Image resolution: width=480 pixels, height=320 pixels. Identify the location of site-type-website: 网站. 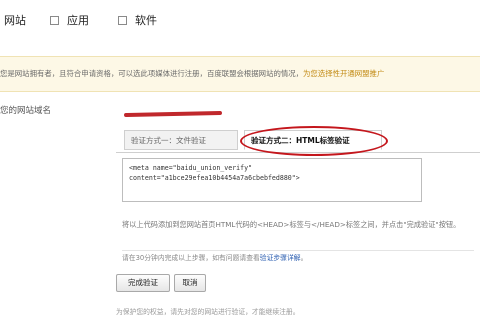
(15, 20).